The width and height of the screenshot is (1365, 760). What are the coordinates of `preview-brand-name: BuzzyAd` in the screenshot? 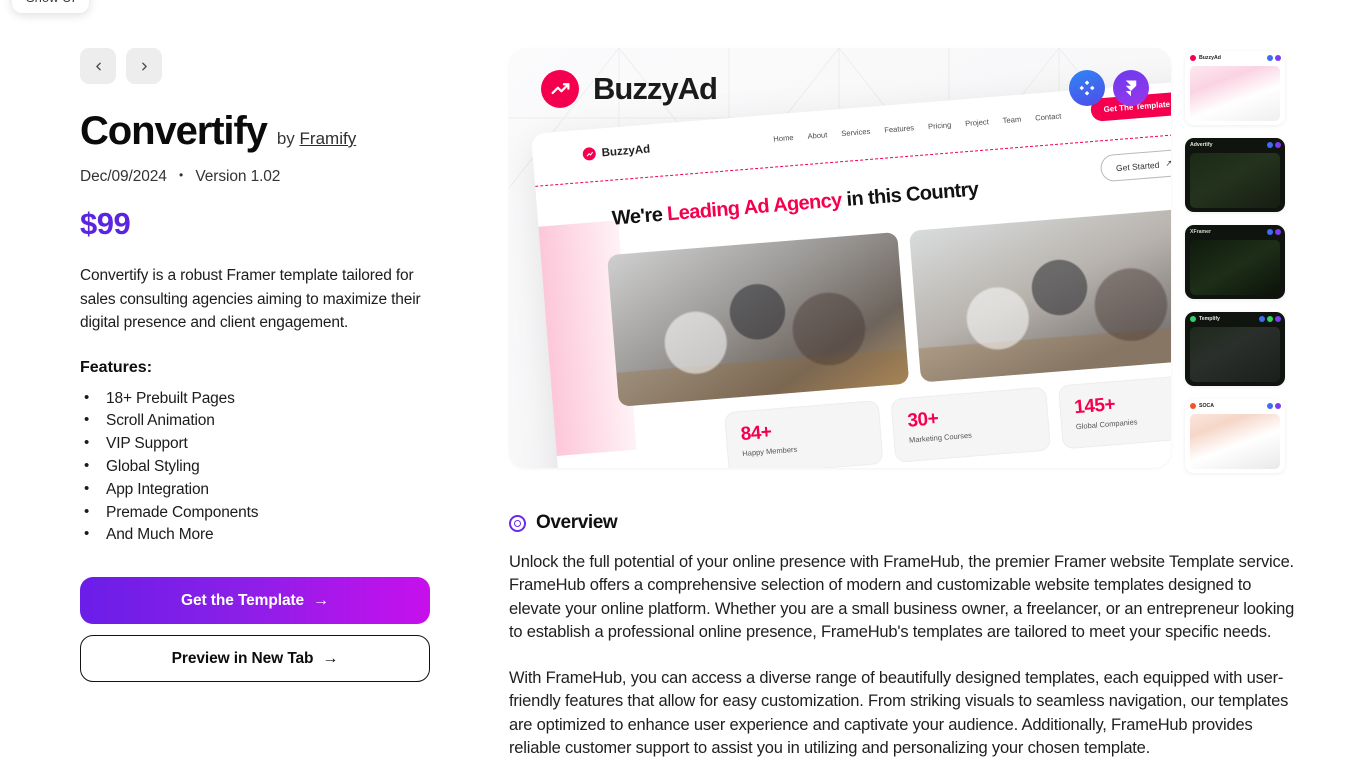 It's located at (655, 88).